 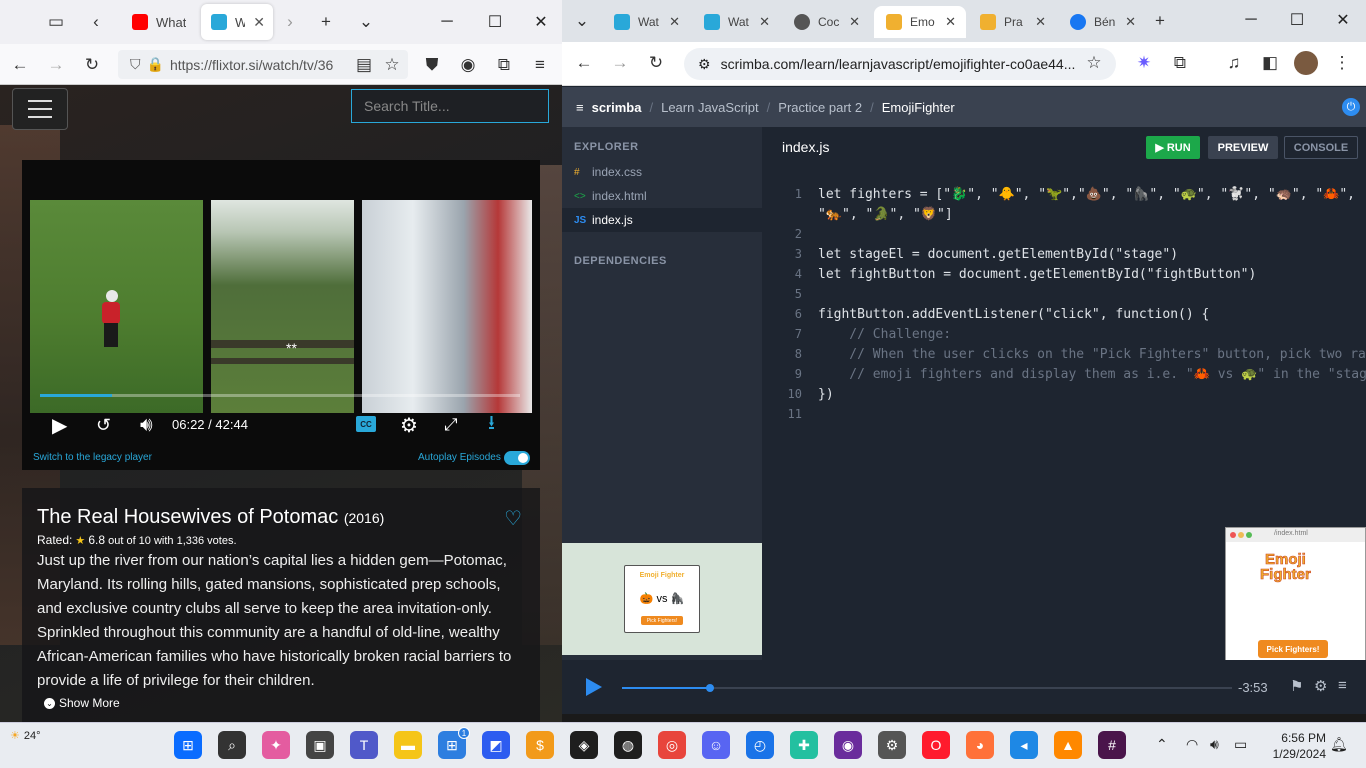 What do you see at coordinates (432, 65) in the screenshot?
I see `pocket-icon: ⛊` at bounding box center [432, 65].